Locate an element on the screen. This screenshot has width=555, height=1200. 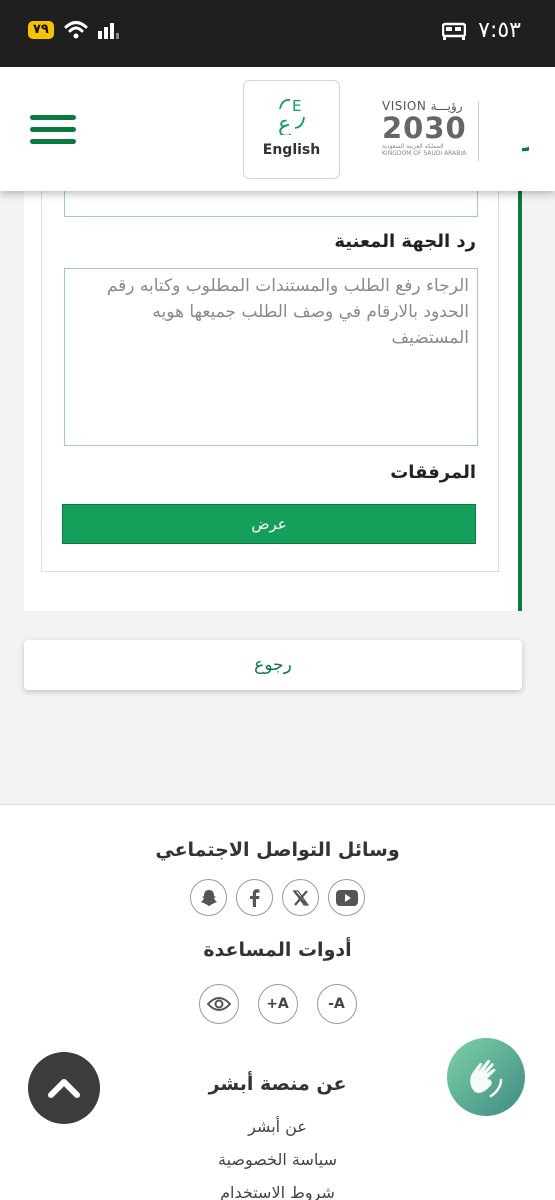
chevron-up-icon is located at coordinates (64, 1088).